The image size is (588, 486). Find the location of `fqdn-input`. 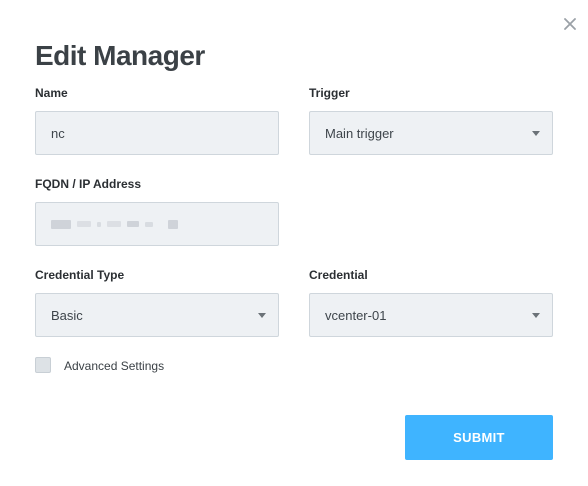

fqdn-input is located at coordinates (157, 224).